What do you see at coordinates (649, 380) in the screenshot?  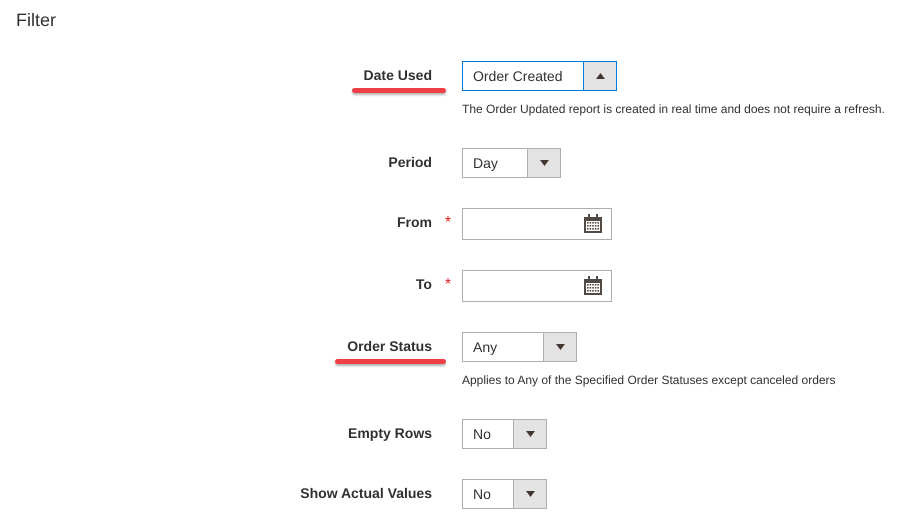 I see `field-note: Applies to Any of the Specified Order Statuses except canceled orders` at bounding box center [649, 380].